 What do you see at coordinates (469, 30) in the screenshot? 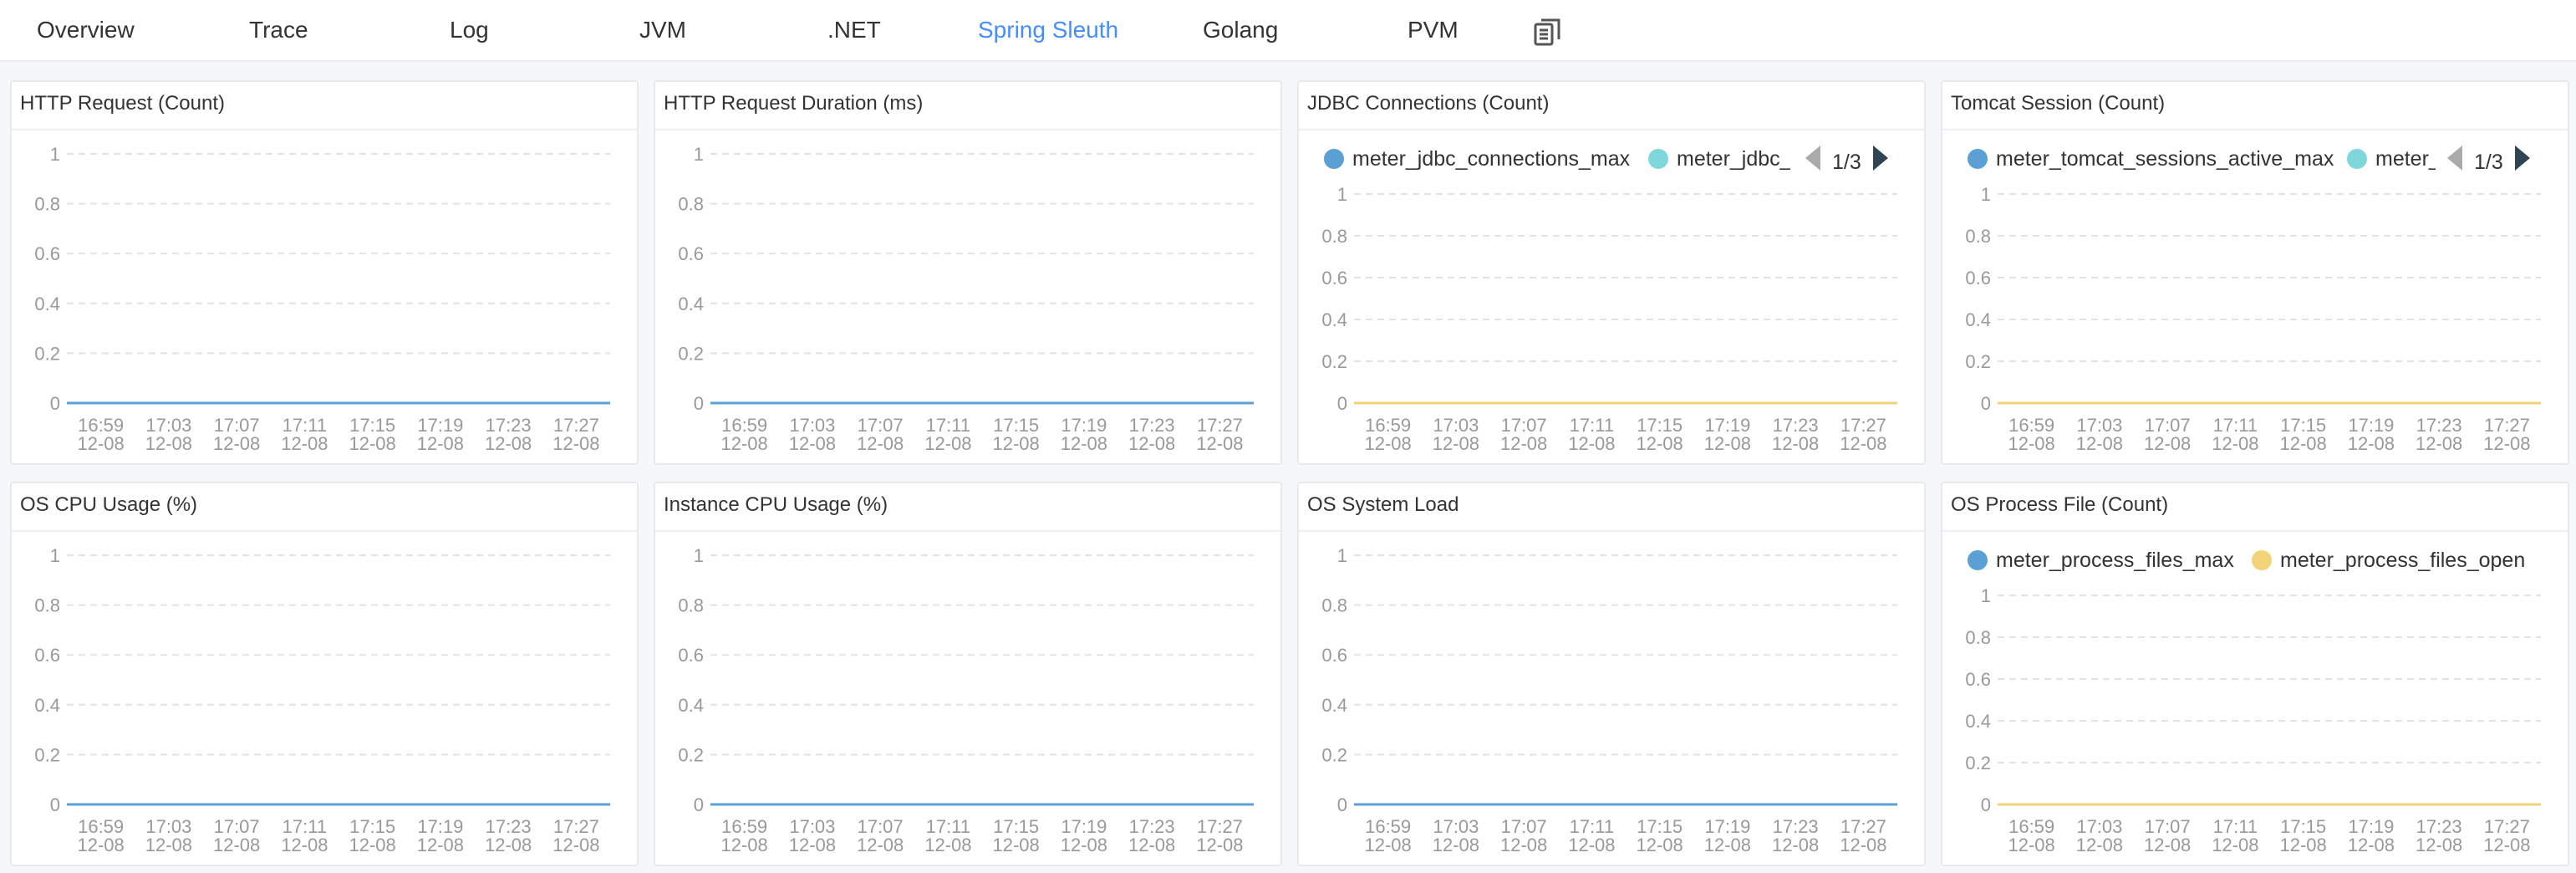
I see `tab-log: Log` at bounding box center [469, 30].